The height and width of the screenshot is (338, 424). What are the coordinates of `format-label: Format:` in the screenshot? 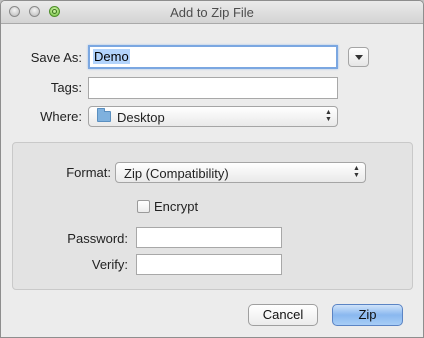 It's located at (88, 172).